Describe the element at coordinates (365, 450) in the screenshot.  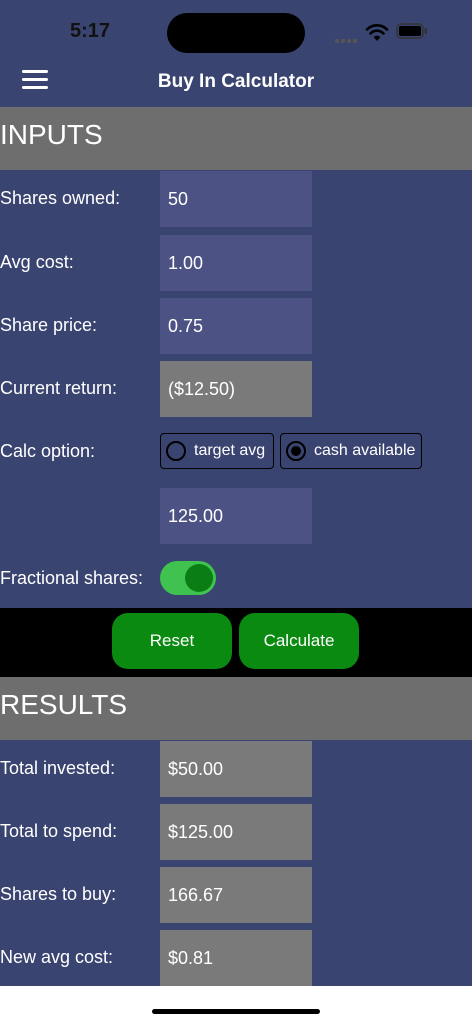
I see `radio-cash-available-label: cash available` at that location.